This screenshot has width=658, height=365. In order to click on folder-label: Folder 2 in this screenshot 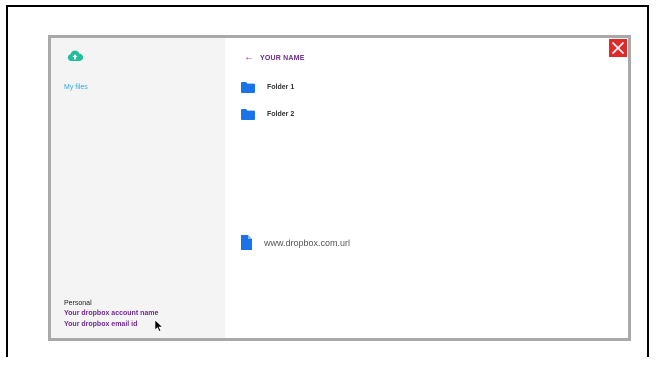, I will do `click(281, 114)`.